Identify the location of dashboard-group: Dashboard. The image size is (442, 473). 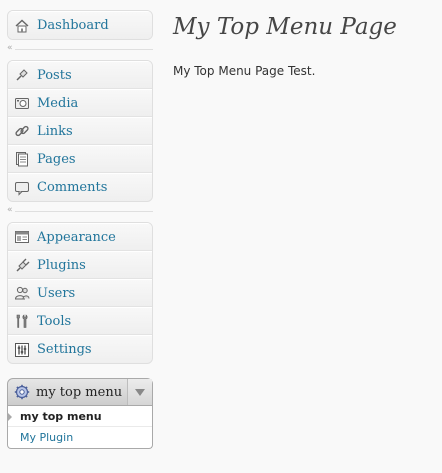
(80, 25).